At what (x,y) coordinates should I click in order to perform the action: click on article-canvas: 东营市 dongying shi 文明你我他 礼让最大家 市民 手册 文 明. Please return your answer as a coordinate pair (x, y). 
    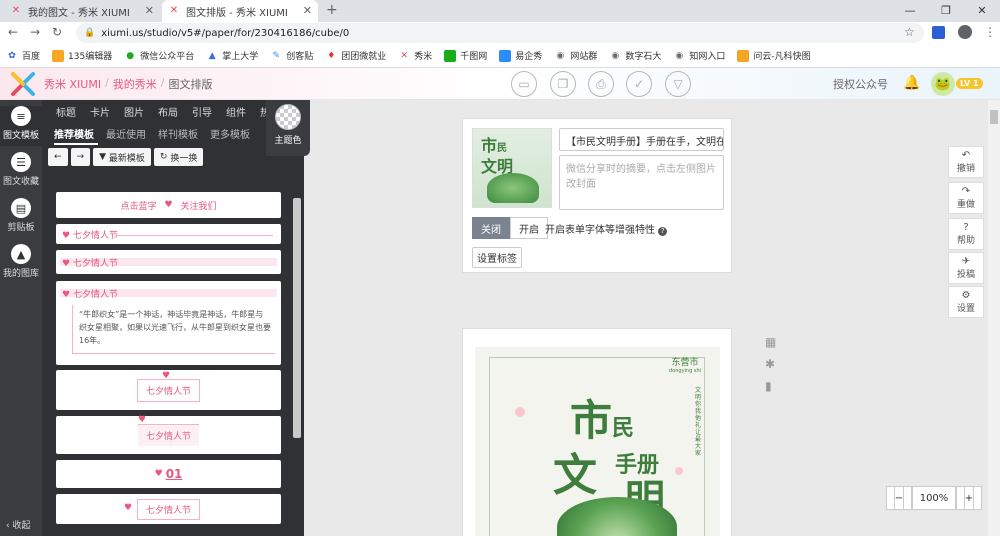
    Looking at the image, I should click on (597, 432).